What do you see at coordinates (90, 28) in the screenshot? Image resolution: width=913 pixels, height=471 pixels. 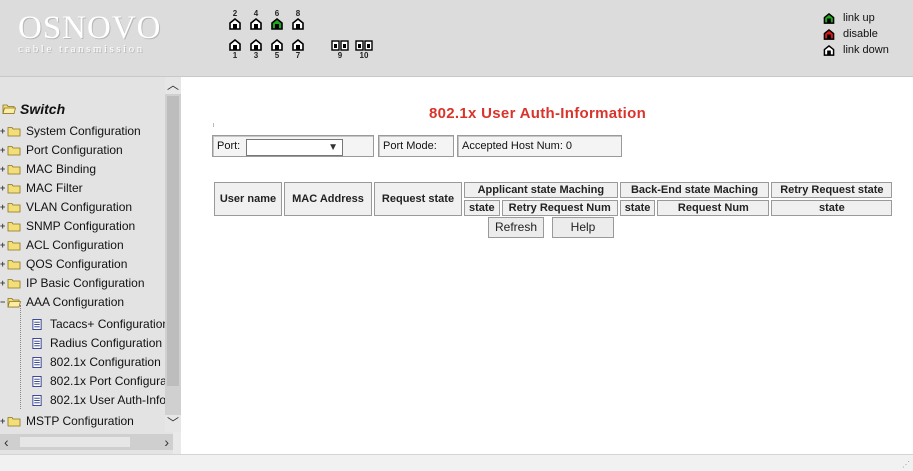 I see `brand-name: OSNOVO` at bounding box center [90, 28].